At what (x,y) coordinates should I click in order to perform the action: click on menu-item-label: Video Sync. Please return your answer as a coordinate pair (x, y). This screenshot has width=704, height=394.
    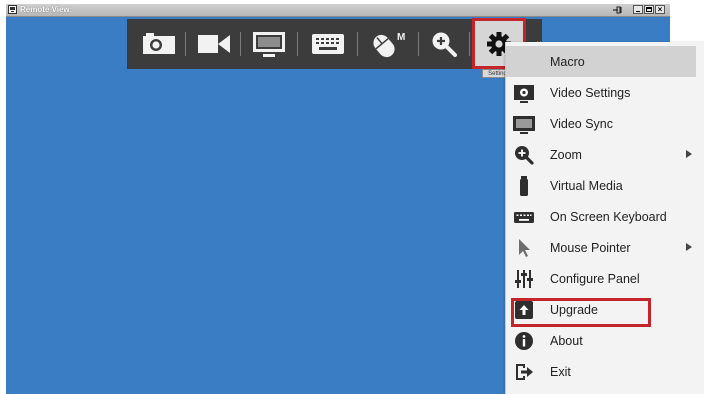
    Looking at the image, I should click on (582, 123).